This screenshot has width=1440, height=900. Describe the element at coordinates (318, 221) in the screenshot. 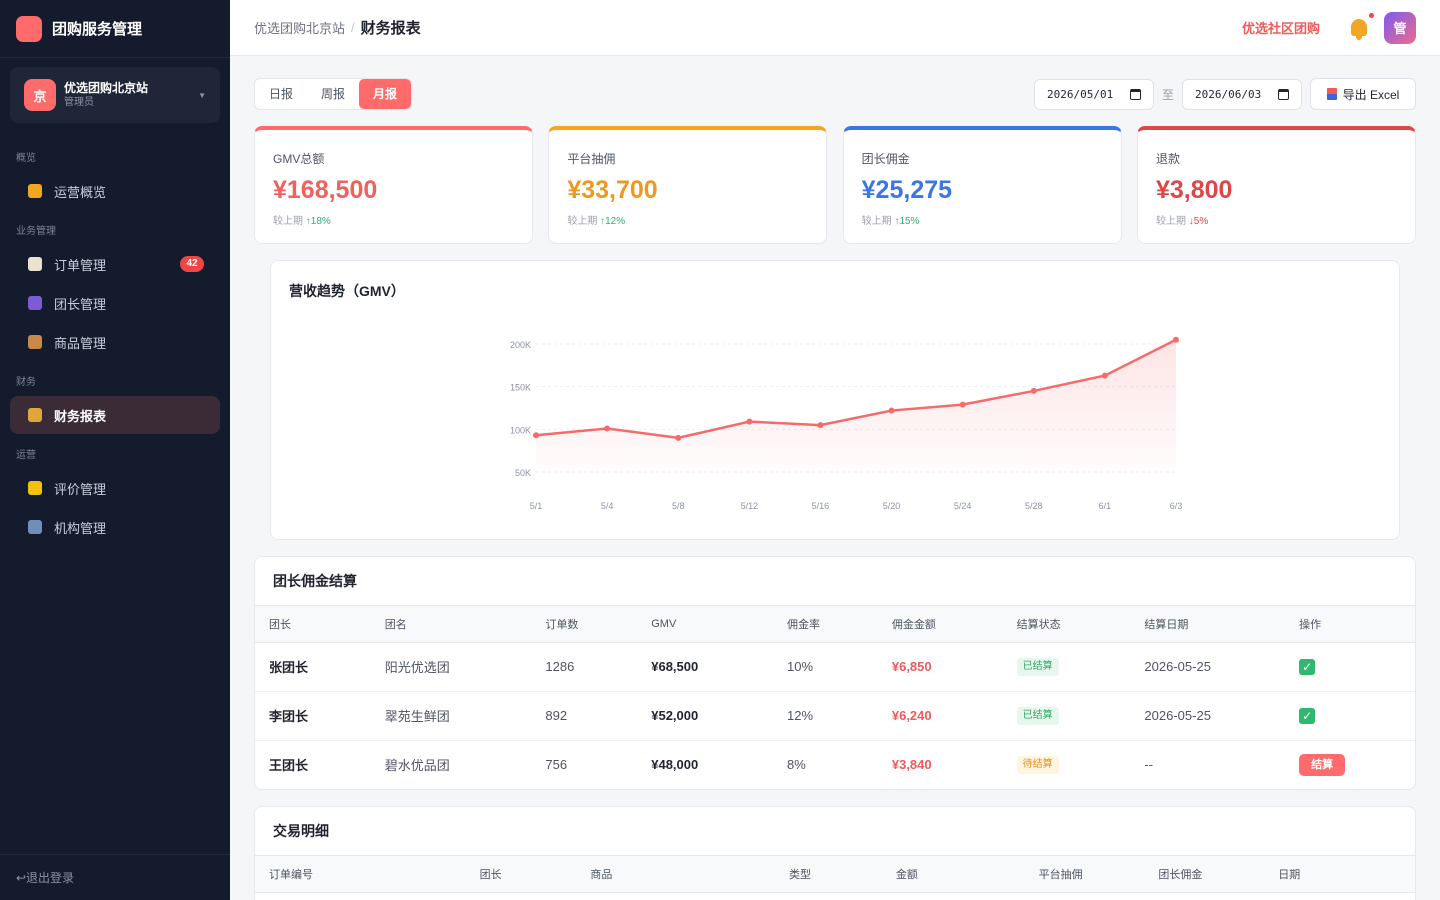

I see `stat-change: ↑18%` at that location.